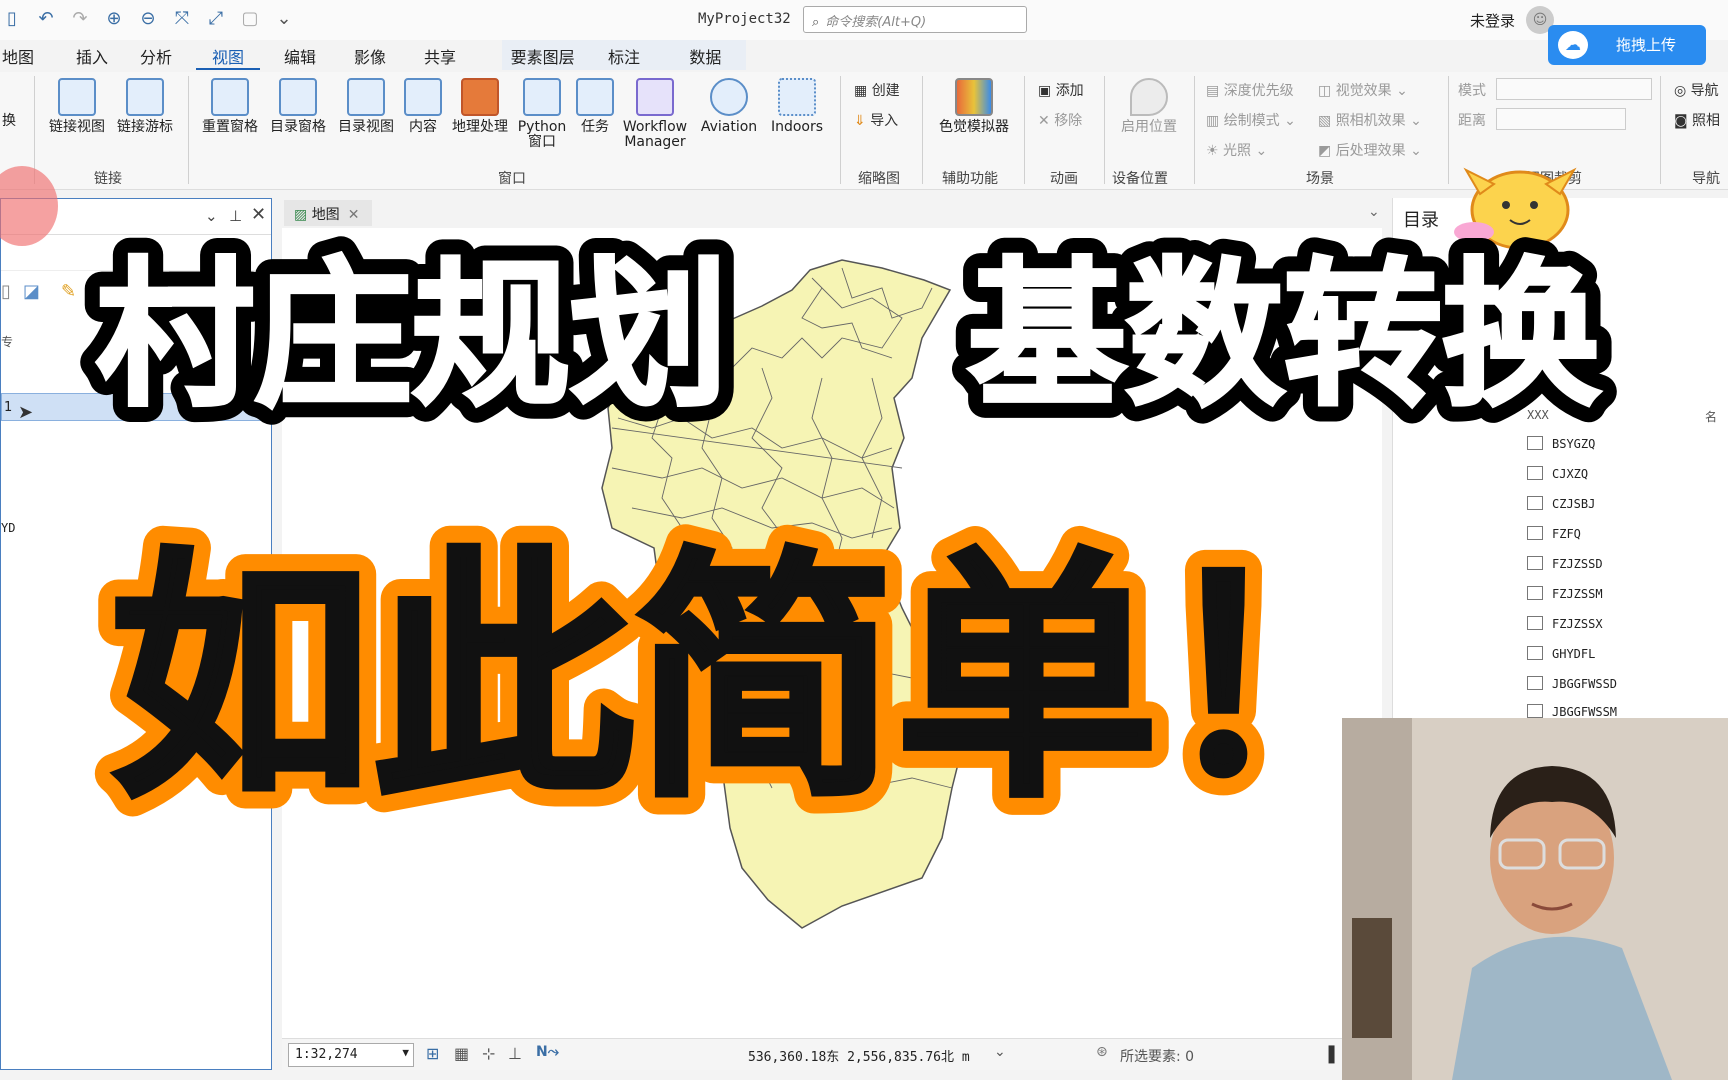  I want to click on title-line-1-right: 基数转换 基数转换, so click(1284, 336).